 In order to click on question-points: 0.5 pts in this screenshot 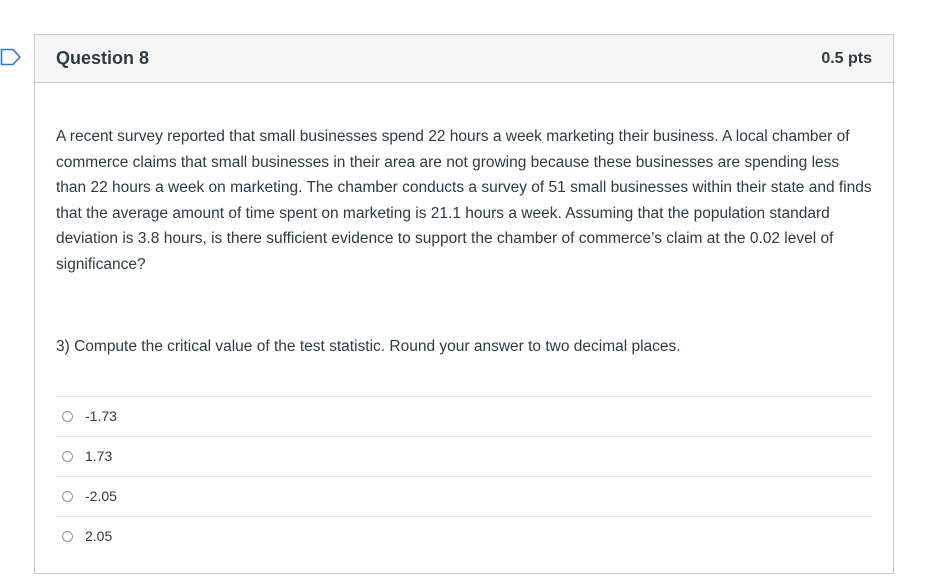, I will do `click(846, 58)`.